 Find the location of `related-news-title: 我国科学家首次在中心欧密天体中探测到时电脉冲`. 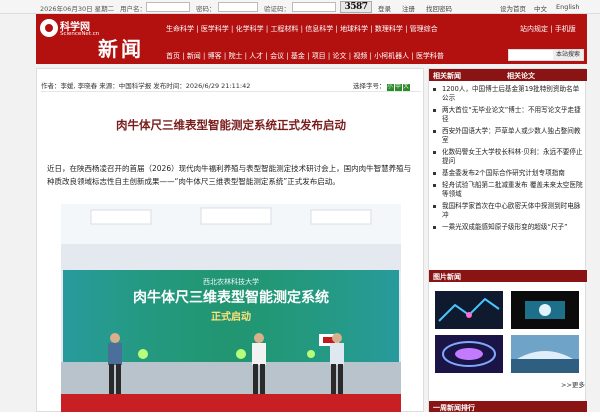

related-news-title: 我国科学家首次在中心欧密天体中探测到时电脉冲 is located at coordinates (511, 210).